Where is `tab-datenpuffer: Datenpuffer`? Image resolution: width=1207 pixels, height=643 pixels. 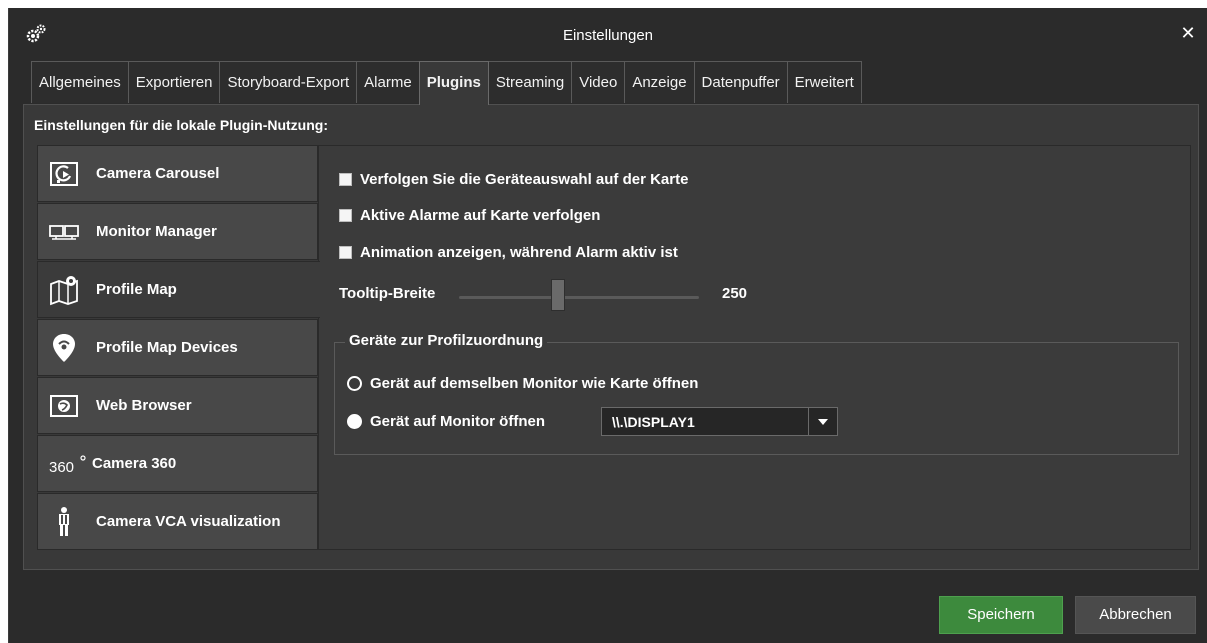
tab-datenpuffer: Datenpuffer is located at coordinates (740, 82).